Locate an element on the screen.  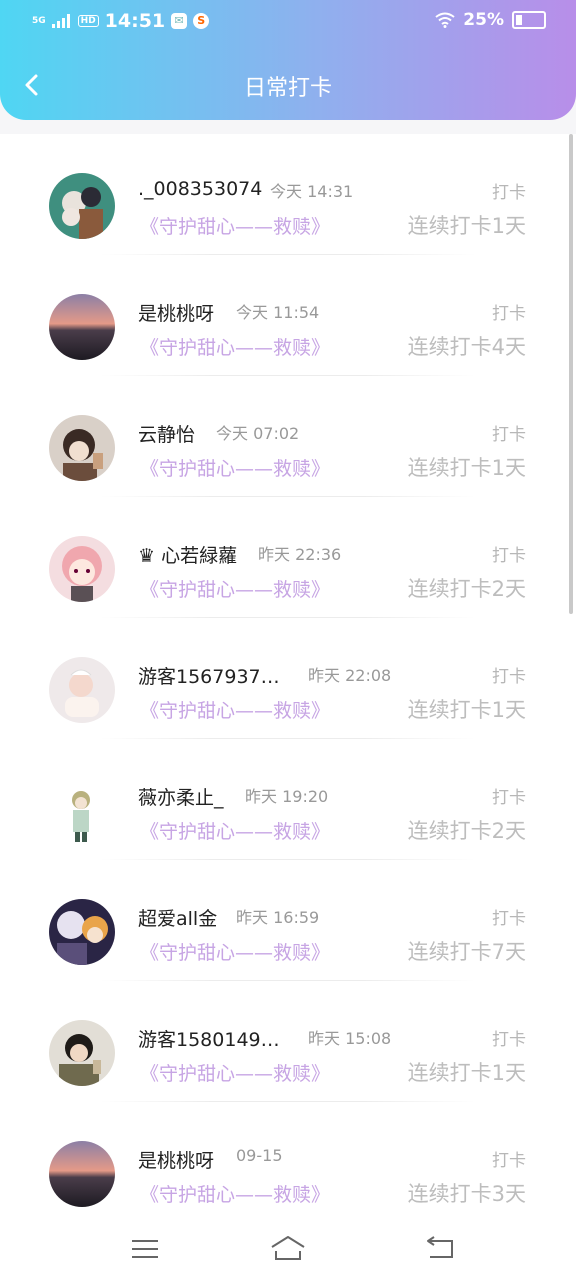
system-nav-bar is located at coordinates (288, 1249).